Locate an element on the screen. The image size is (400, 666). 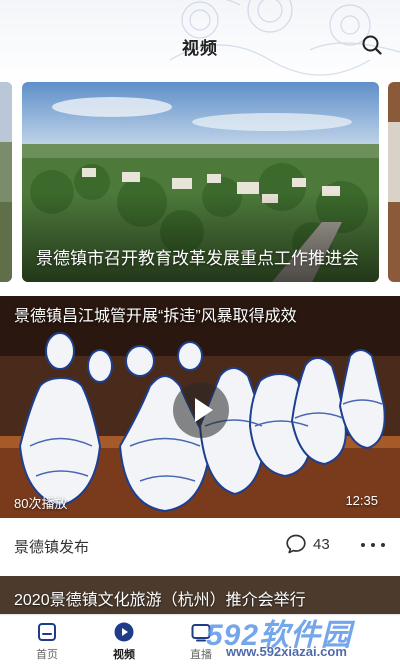
play-count: 80次播放 is located at coordinates (41, 503).